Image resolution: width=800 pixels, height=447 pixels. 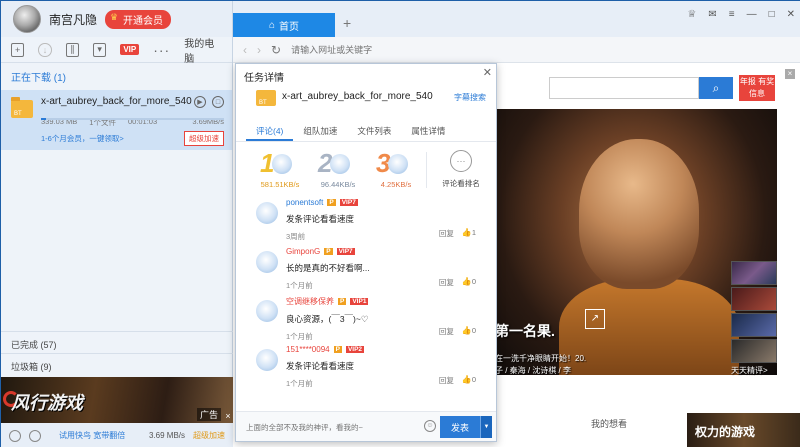 What do you see at coordinates (757, 88) in the screenshot?
I see `annual-report-link: 年报 有奖信息` at bounding box center [757, 88].